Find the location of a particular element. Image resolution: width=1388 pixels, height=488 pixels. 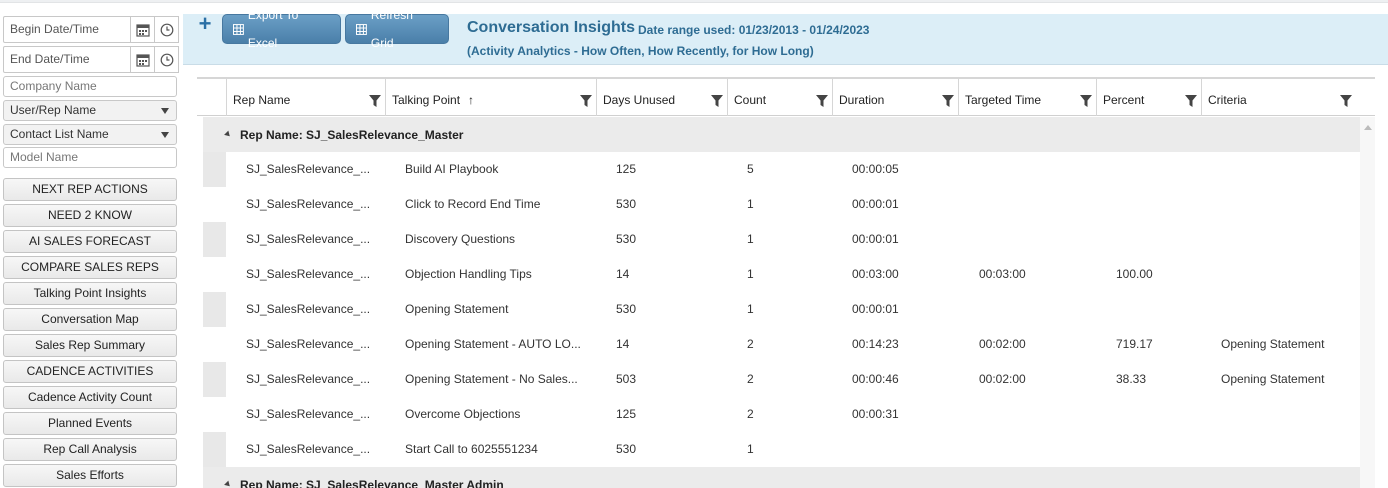

end-date-row: End Date/Time is located at coordinates (91, 59).